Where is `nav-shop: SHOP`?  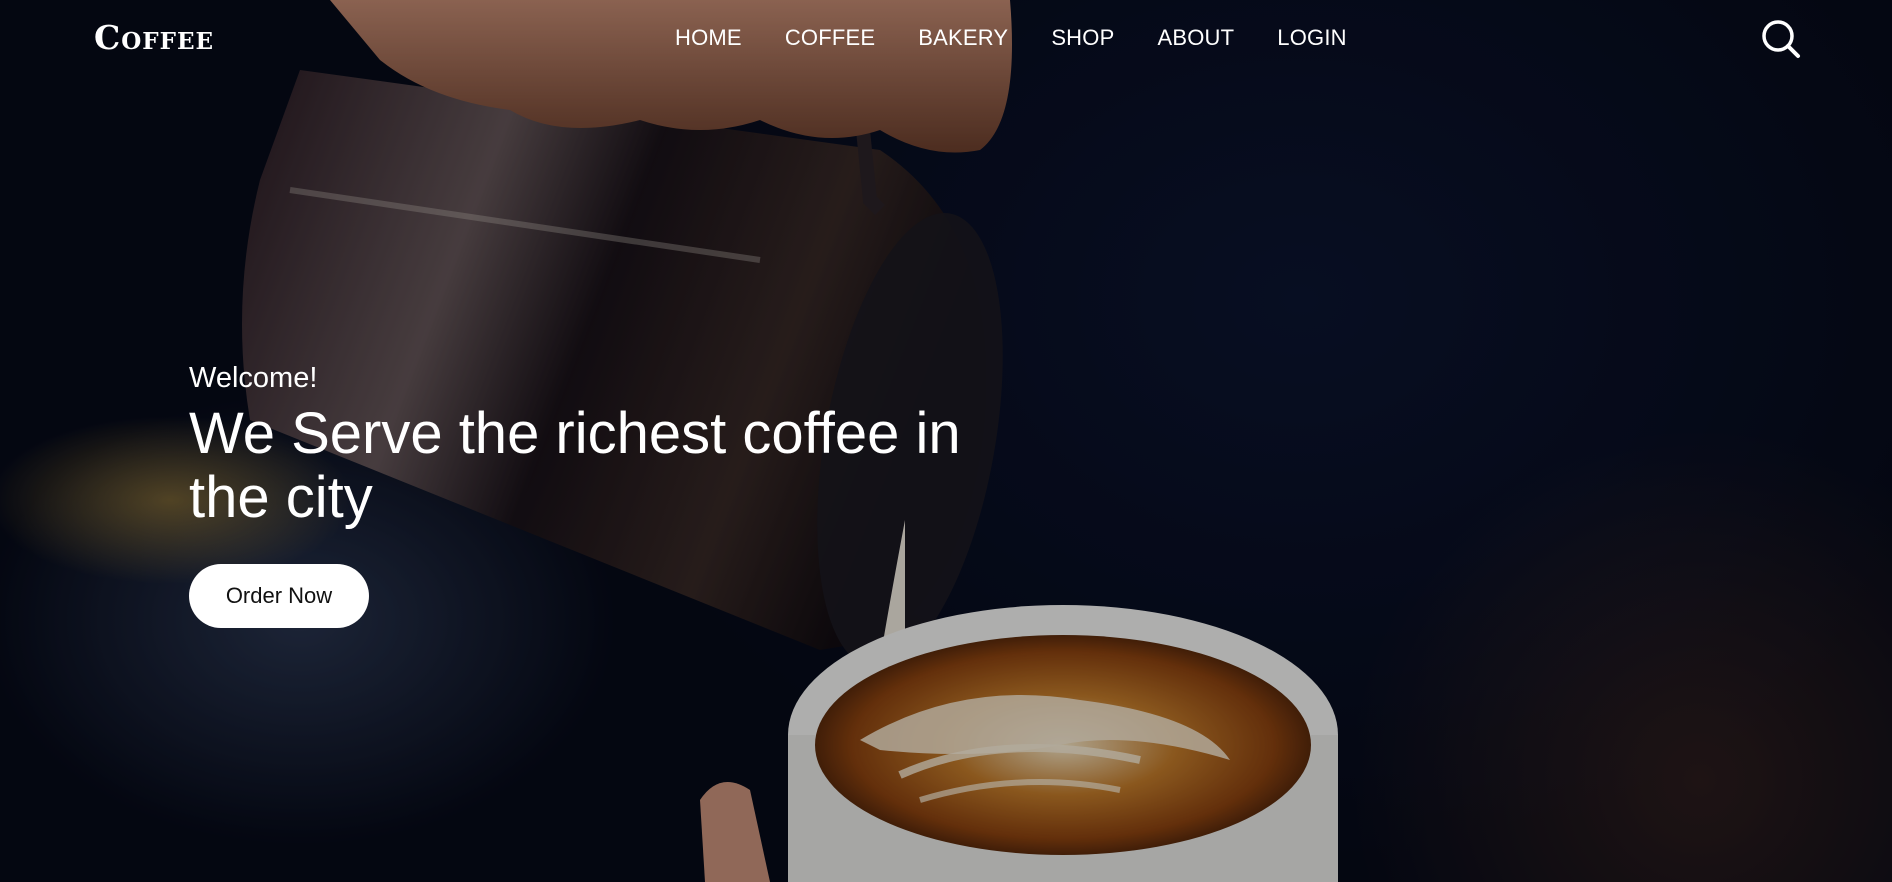 nav-shop: SHOP is located at coordinates (1082, 38).